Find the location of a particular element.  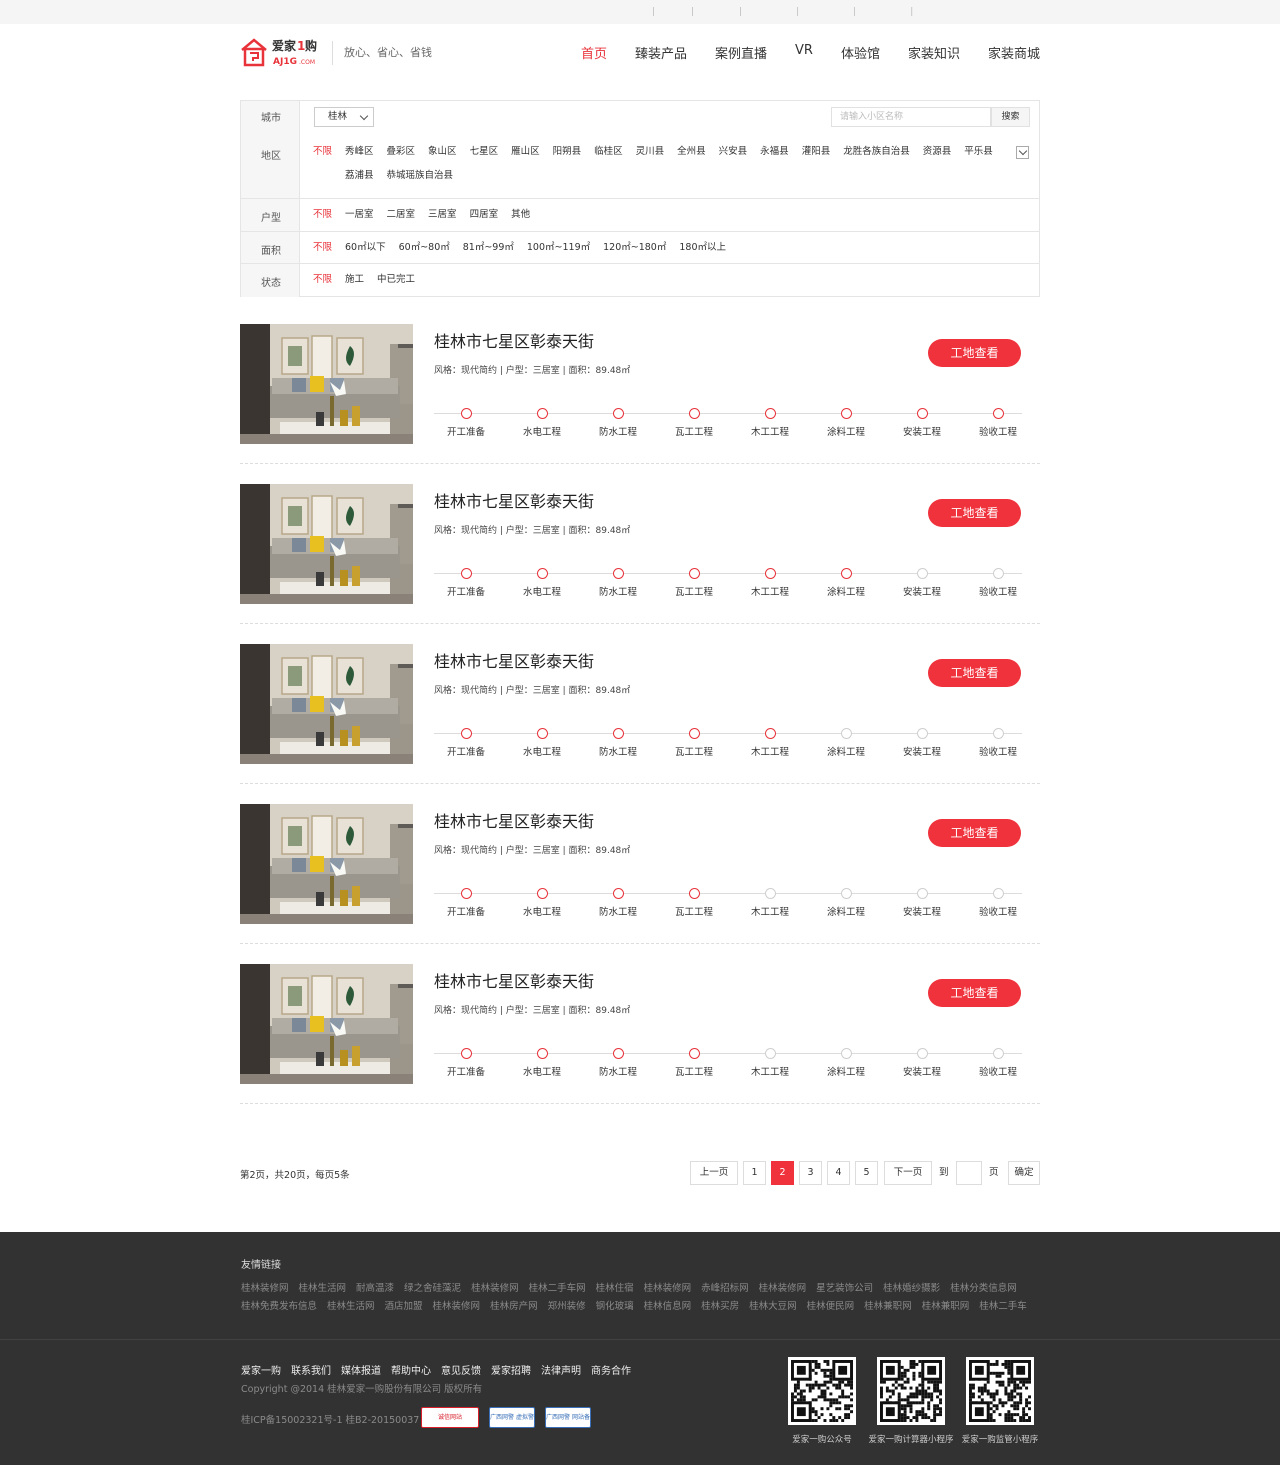

footer-nav-link: 媒体报道 is located at coordinates (361, 1371).